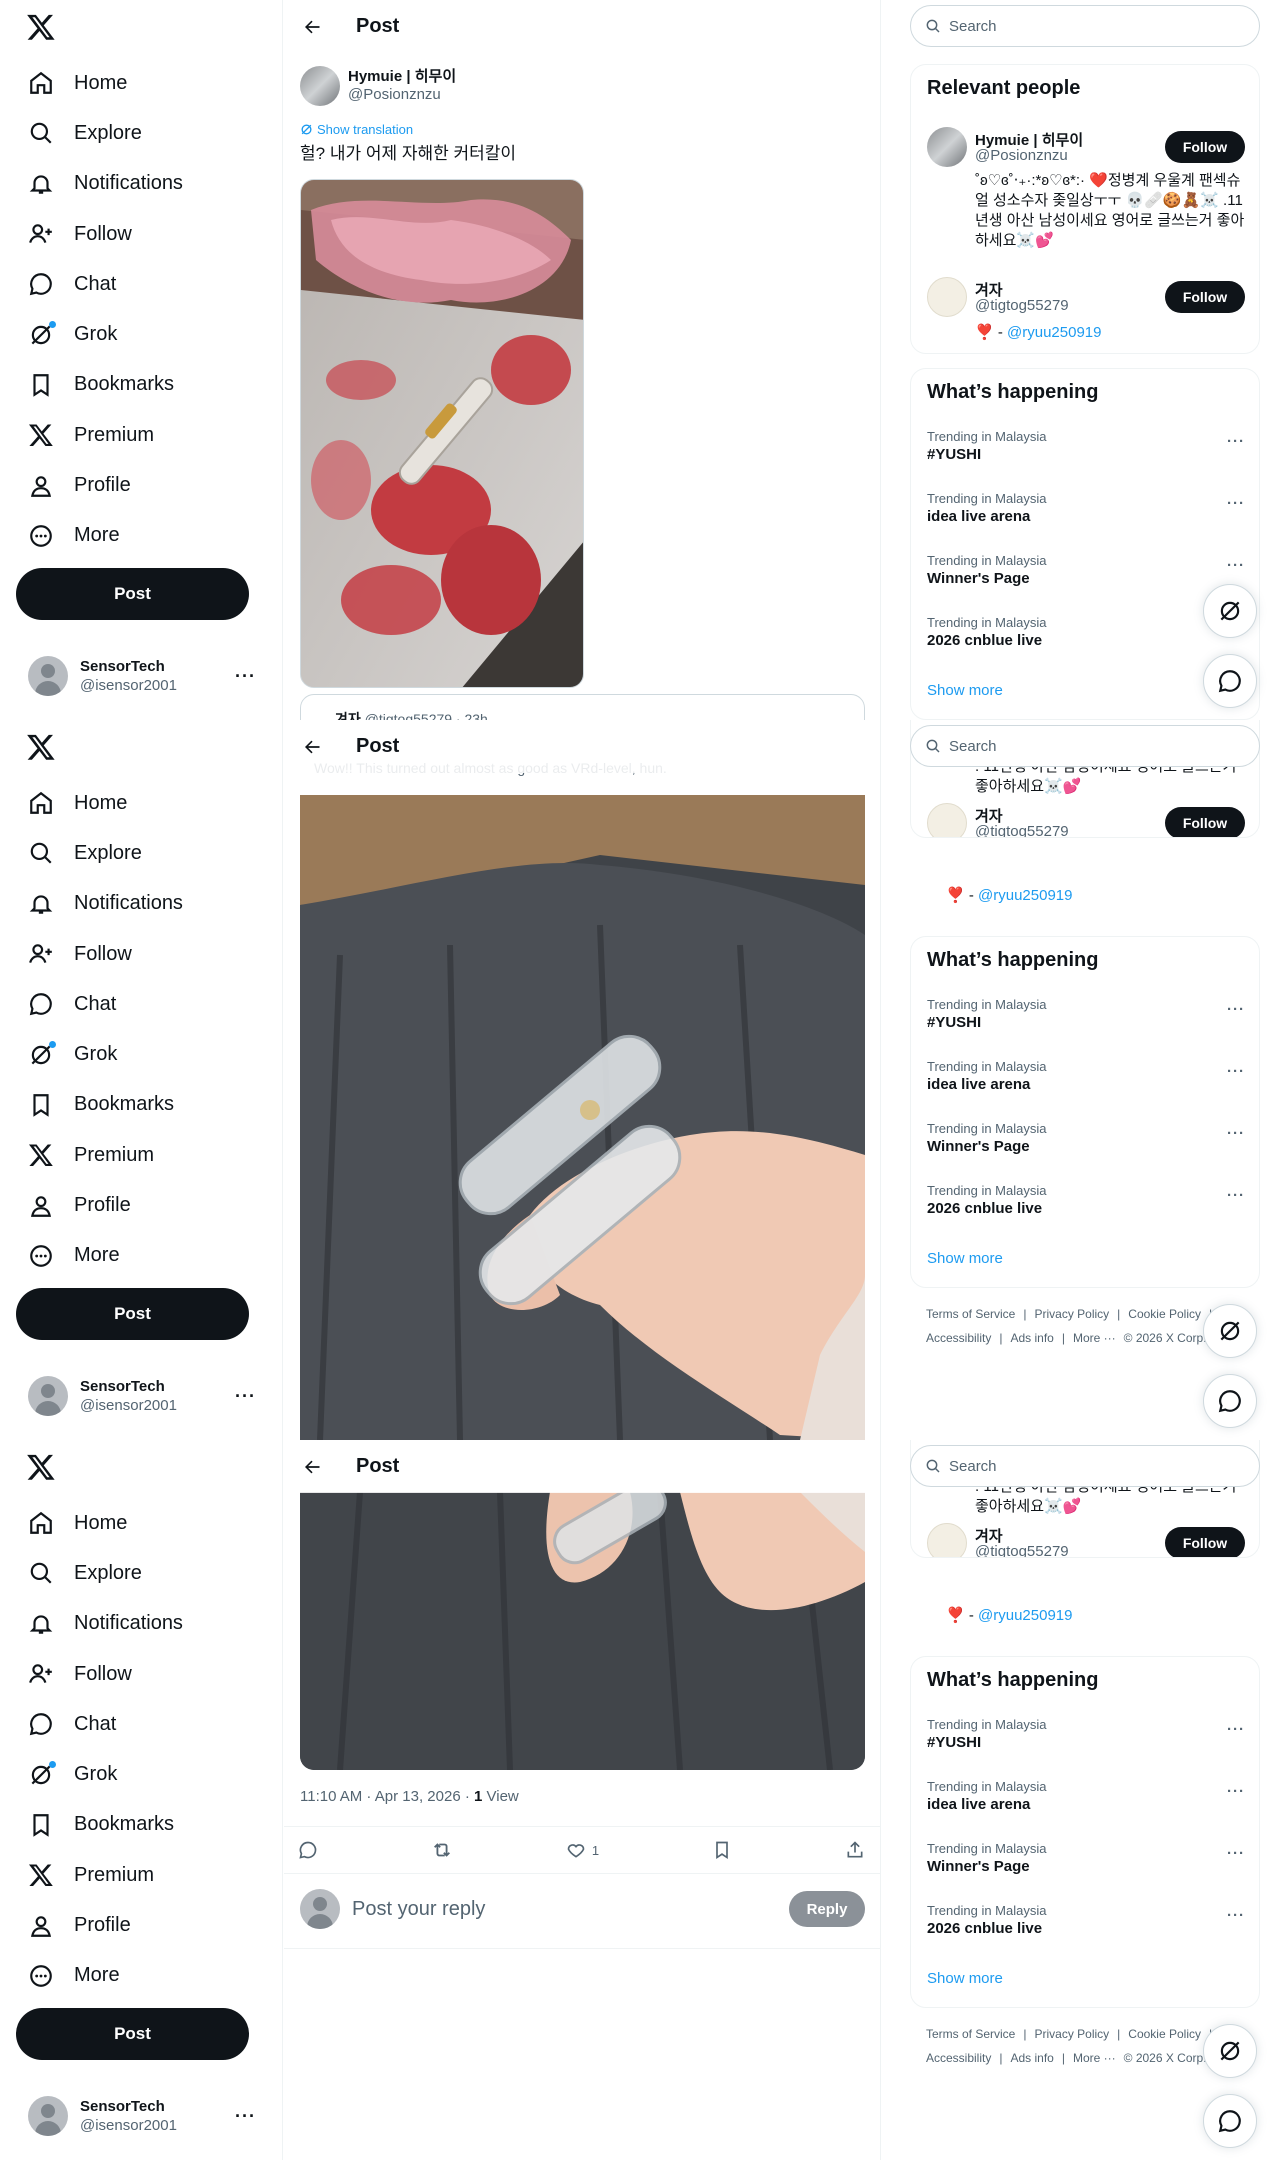 This screenshot has height=2160, width=1280. Describe the element at coordinates (582, 707) in the screenshot. I see `quoted-tweet: 겨자 @tigtog55279 · 23h` at that location.